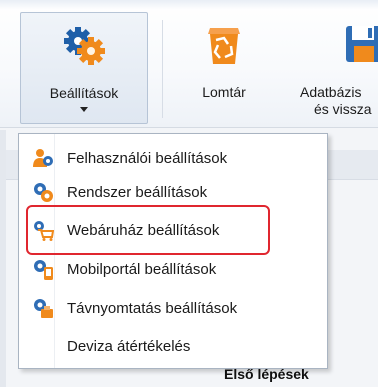  What do you see at coordinates (189, 5) in the screenshot?
I see `ribbon-top-strip` at bounding box center [189, 5].